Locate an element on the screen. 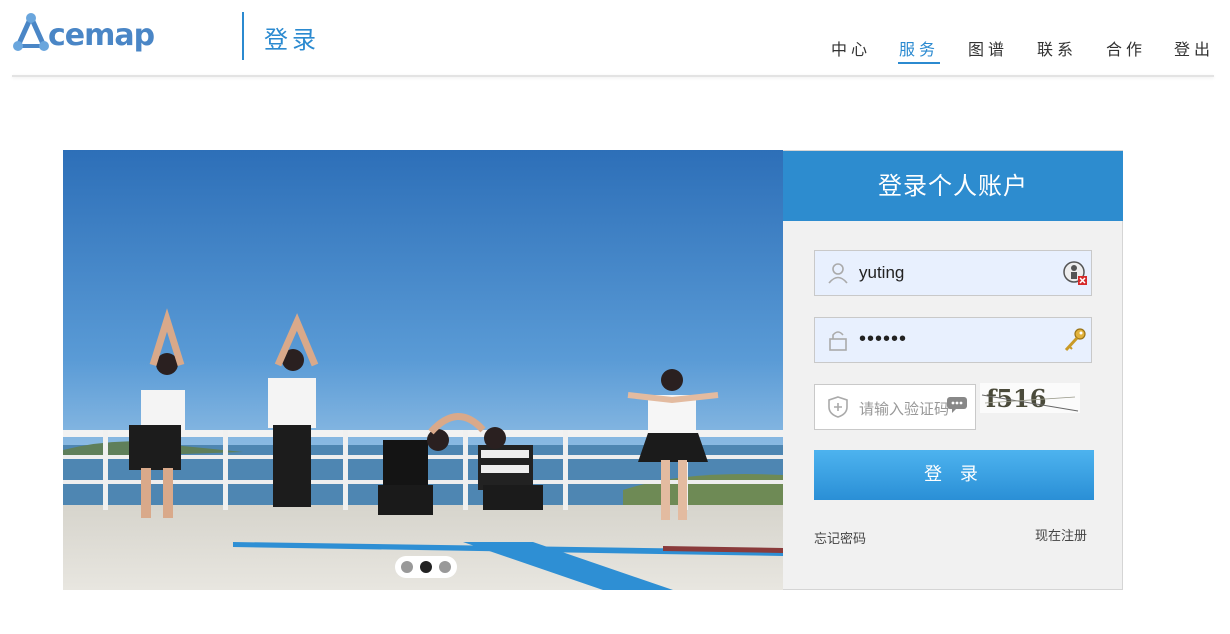 This screenshot has width=1230, height=634. password-value: •••••• is located at coordinates (883, 339).